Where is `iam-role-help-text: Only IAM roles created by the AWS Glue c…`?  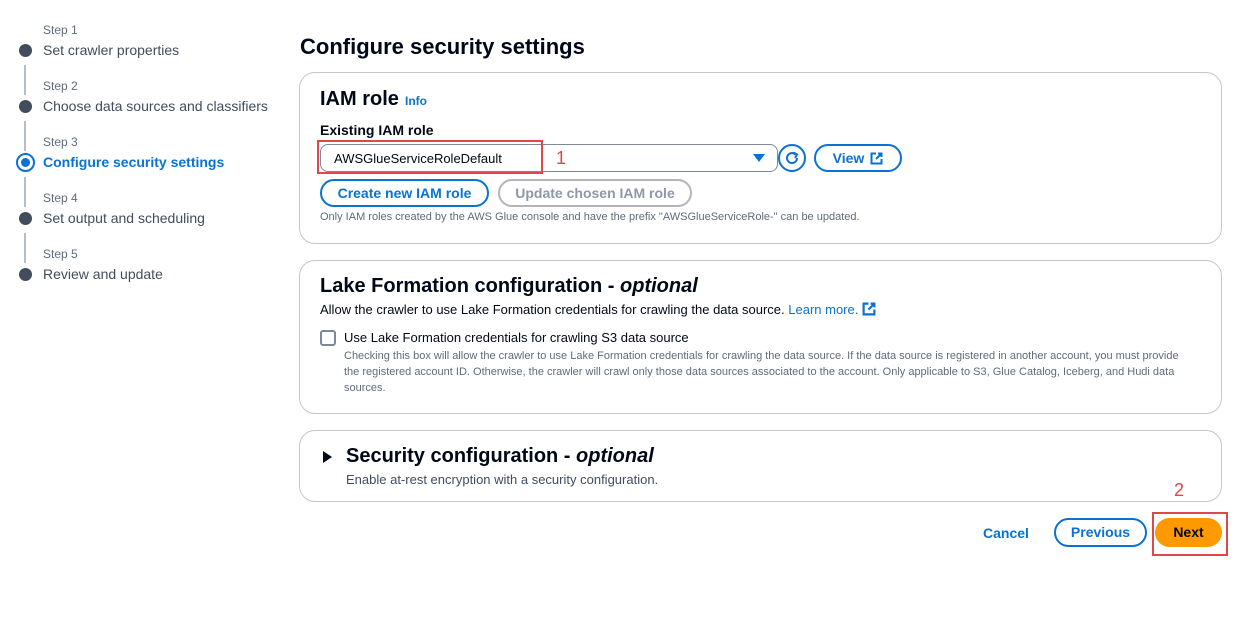
iam-role-help-text: Only IAM roles created by the AWS Glue c… is located at coordinates (590, 217).